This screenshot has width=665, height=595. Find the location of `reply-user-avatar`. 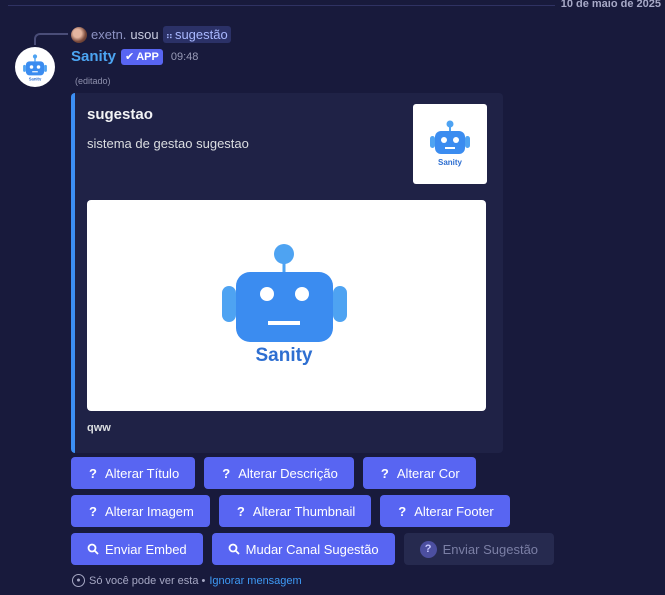

reply-user-avatar is located at coordinates (79, 34).